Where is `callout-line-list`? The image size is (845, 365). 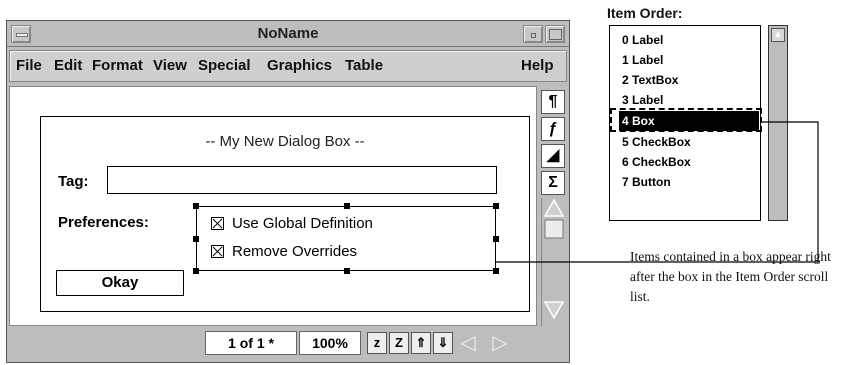 callout-line-list is located at coordinates (720, 192).